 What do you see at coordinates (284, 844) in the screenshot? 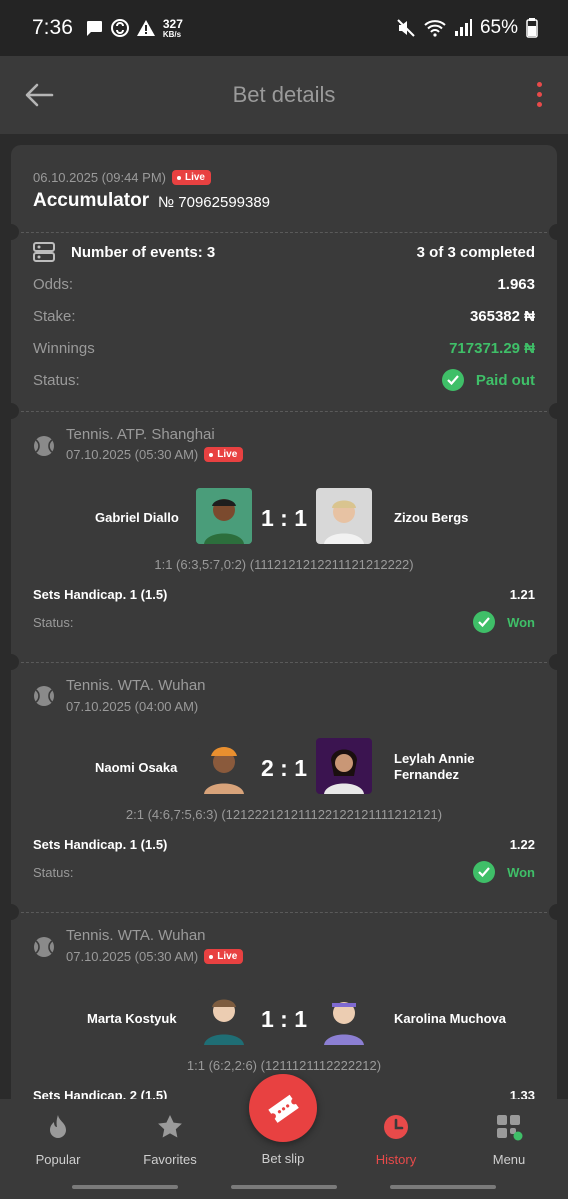
I see `market-row: Sets Handicap. 1 (1.5) 1.22` at bounding box center [284, 844].